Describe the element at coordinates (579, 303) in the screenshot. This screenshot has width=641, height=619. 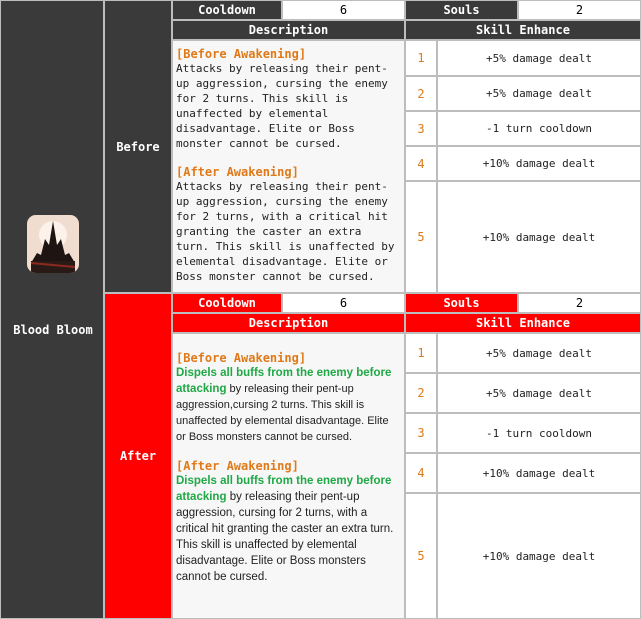
I see `after-souls-value: 2` at that location.